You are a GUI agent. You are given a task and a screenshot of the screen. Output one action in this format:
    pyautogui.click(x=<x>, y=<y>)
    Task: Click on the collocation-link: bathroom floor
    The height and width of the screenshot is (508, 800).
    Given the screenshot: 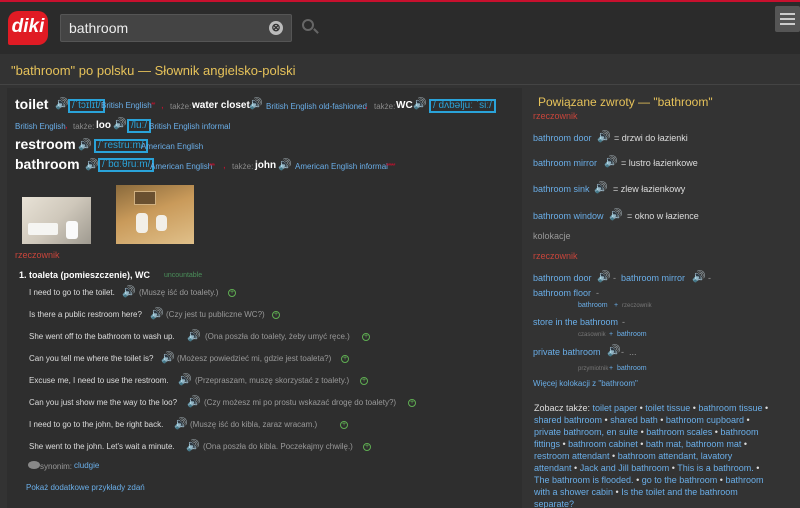 What is the action you would take?
    pyautogui.click(x=562, y=293)
    